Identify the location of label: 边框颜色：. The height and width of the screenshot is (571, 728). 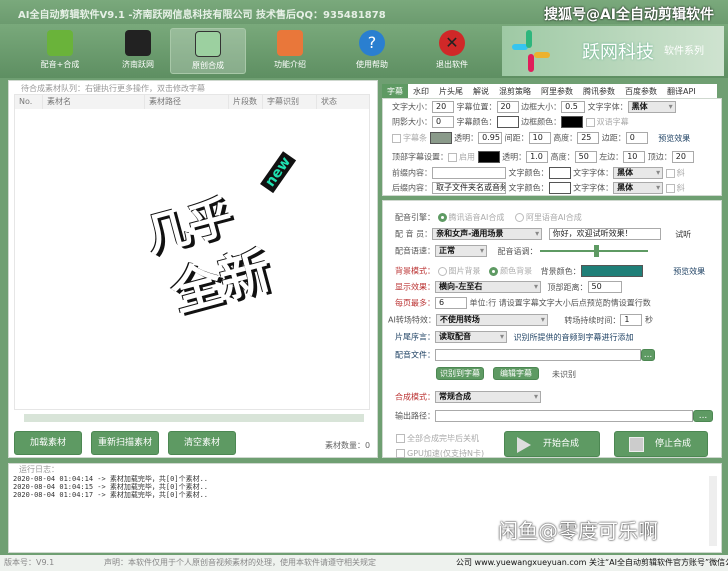
(541, 122).